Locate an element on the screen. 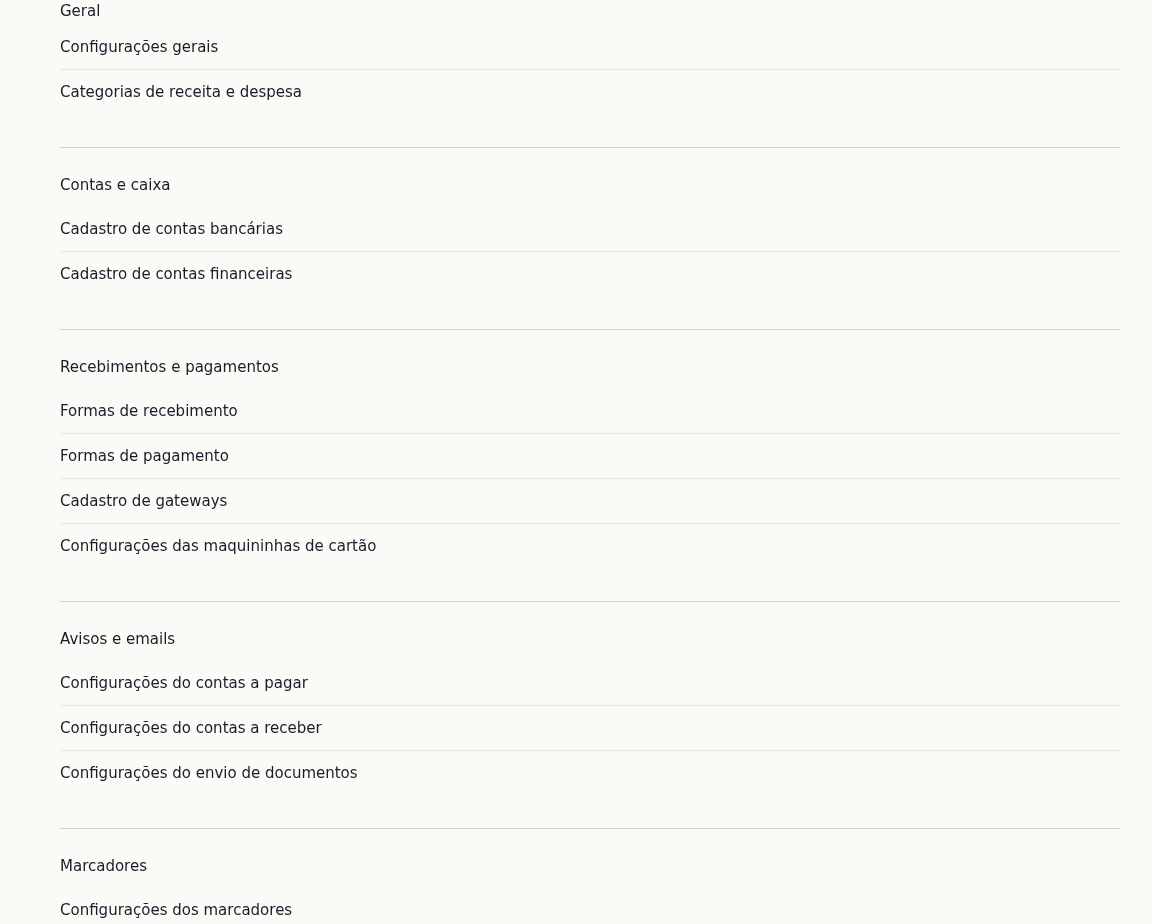 This screenshot has height=924, width=1152. settings-link: Configurações do envio de documentos is located at coordinates (209, 773).